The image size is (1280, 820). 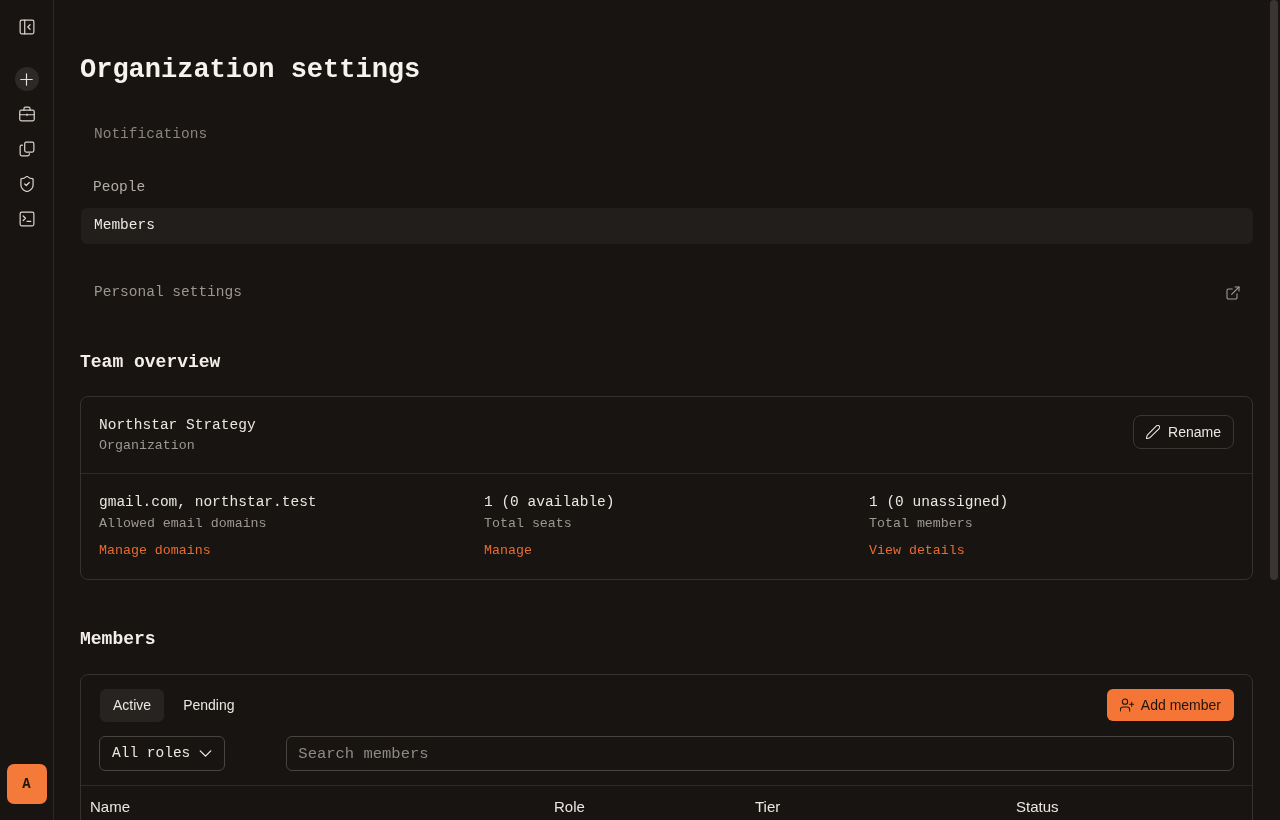 I want to click on plus-icon, so click(x=26, y=79).